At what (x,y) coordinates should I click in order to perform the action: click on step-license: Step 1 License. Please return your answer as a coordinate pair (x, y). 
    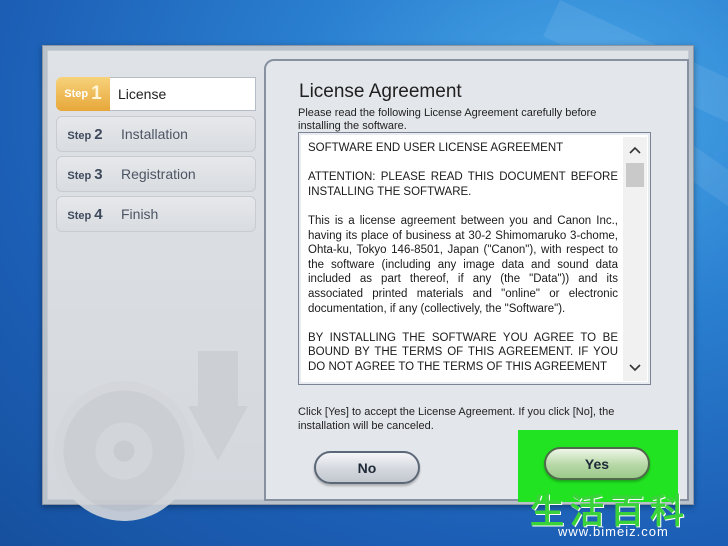
    Looking at the image, I should click on (156, 94).